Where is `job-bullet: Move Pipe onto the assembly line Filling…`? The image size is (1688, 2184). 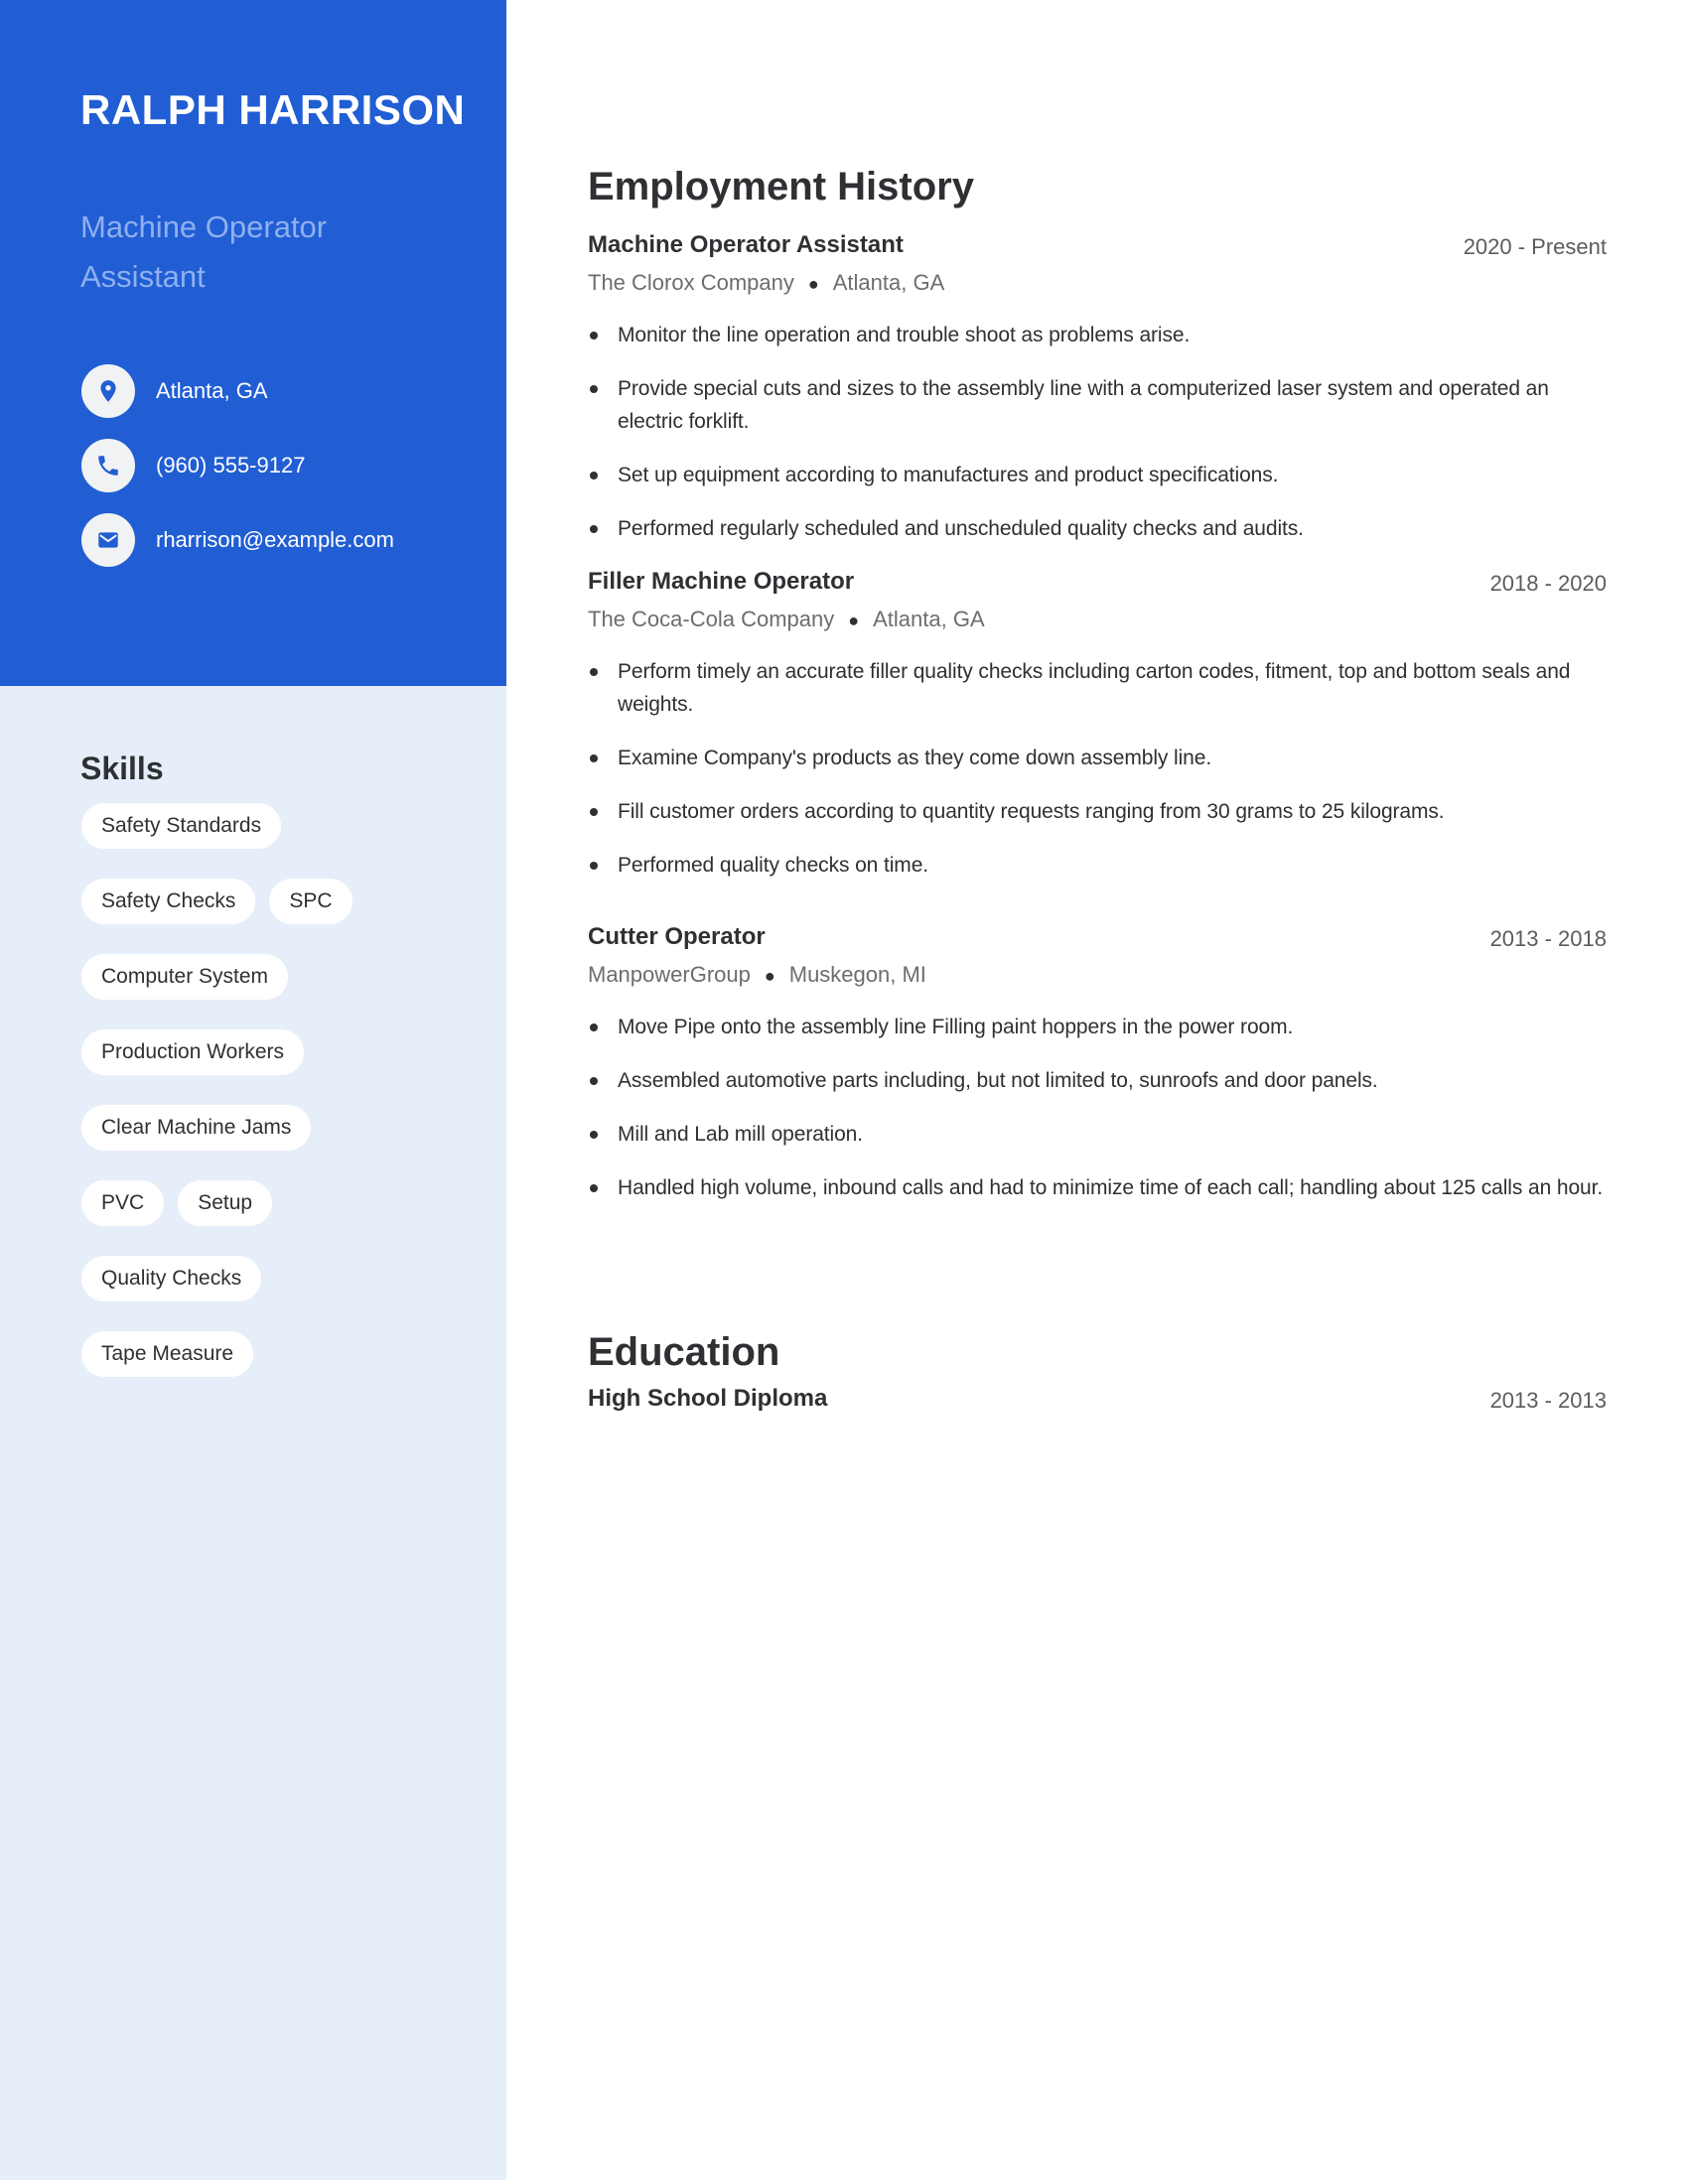 job-bullet: Move Pipe onto the assembly line Filling… is located at coordinates (1097, 1027).